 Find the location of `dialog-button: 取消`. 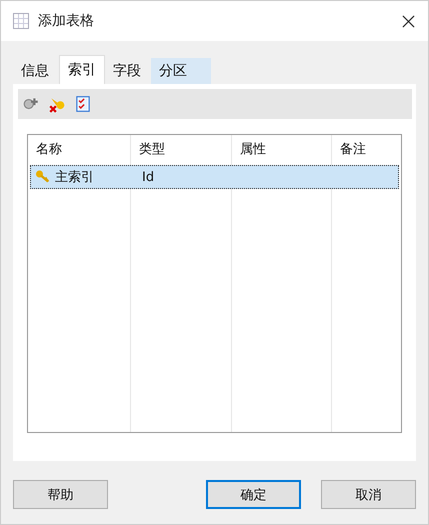

dialog-button: 取消 is located at coordinates (368, 494).